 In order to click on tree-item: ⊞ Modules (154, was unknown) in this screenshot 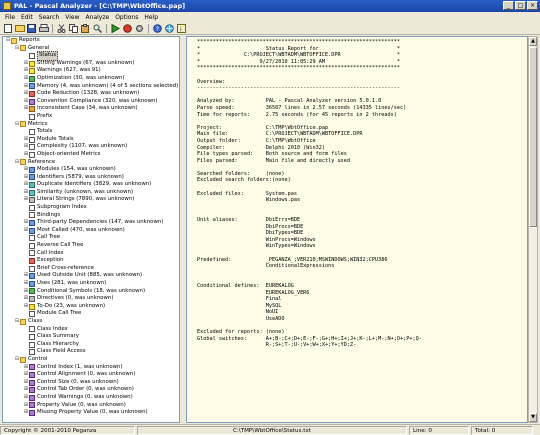, I will do `click(91, 170)`.